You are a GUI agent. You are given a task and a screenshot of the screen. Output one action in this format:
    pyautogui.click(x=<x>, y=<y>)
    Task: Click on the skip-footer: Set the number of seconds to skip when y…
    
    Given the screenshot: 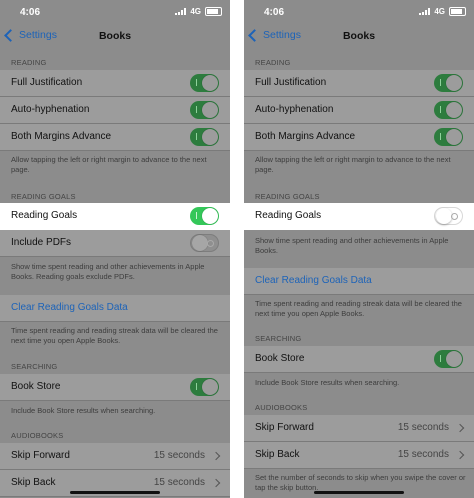 What is the action you would take?
    pyautogui.click(x=360, y=482)
    